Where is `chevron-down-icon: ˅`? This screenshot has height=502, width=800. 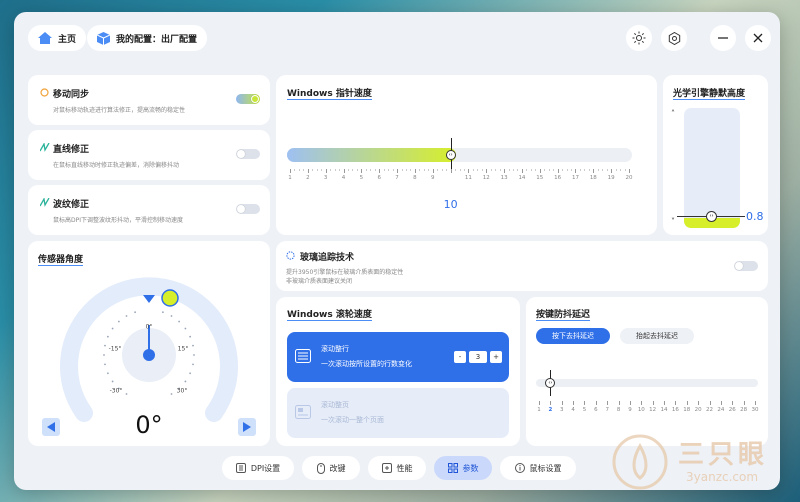
chevron-down-icon: ˅ is located at coordinates (673, 221).